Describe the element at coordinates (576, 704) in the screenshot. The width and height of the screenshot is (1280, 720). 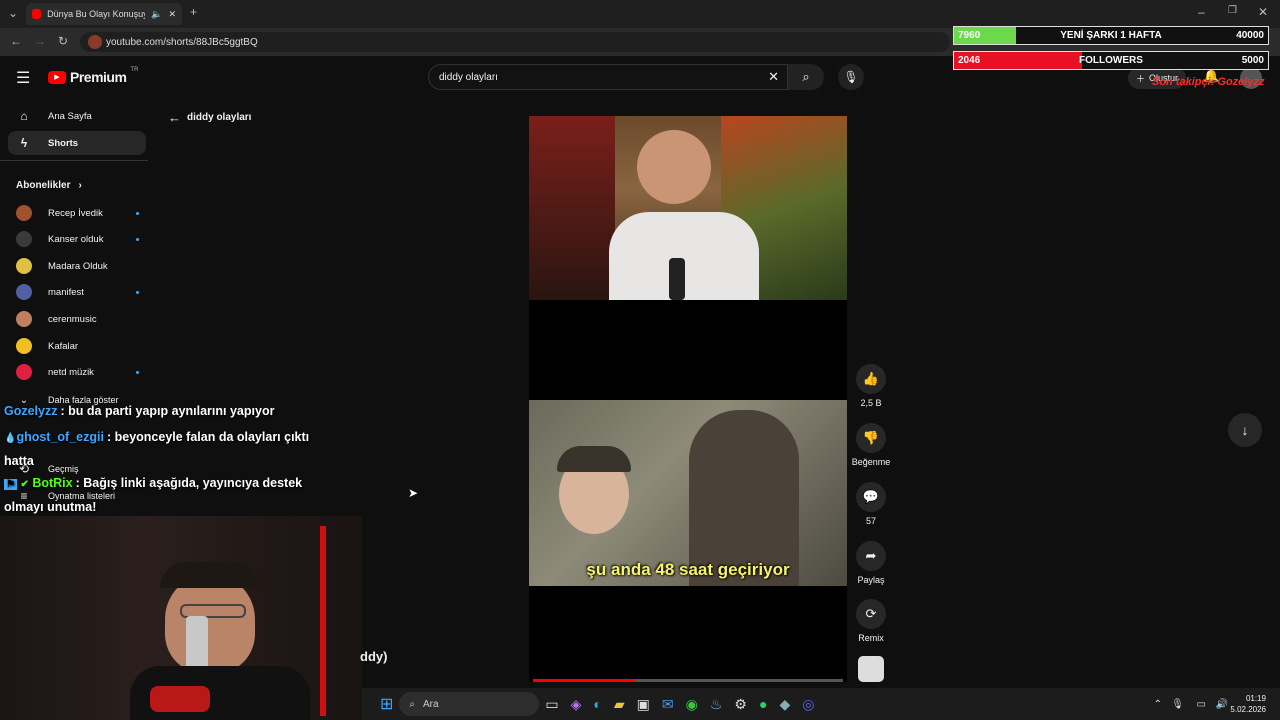
I see `copilot-icon: ◈` at that location.